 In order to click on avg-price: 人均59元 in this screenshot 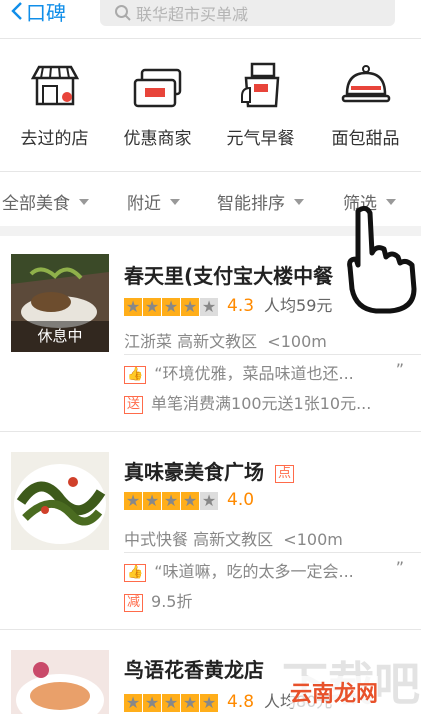, I will do `click(298, 305)`.